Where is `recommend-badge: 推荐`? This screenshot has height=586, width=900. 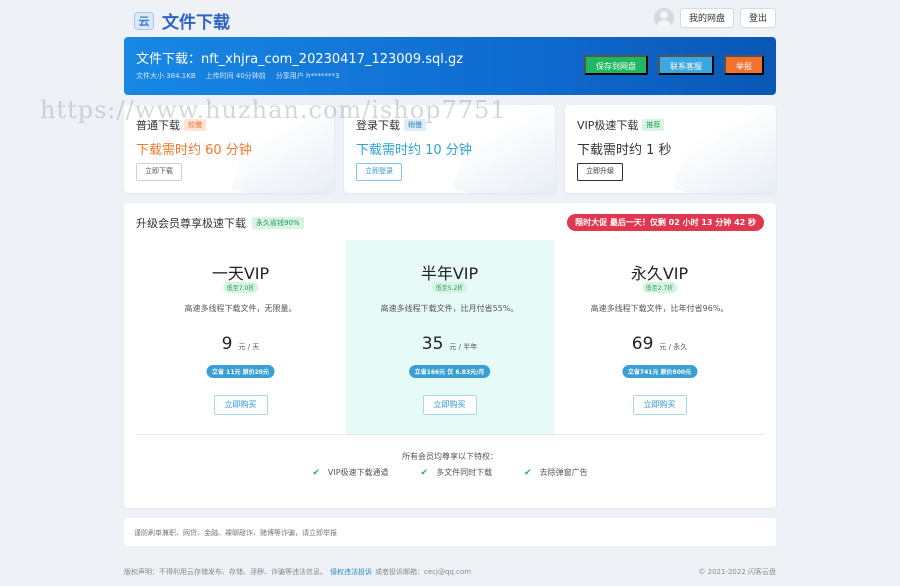 recommend-badge: 推荐 is located at coordinates (653, 125).